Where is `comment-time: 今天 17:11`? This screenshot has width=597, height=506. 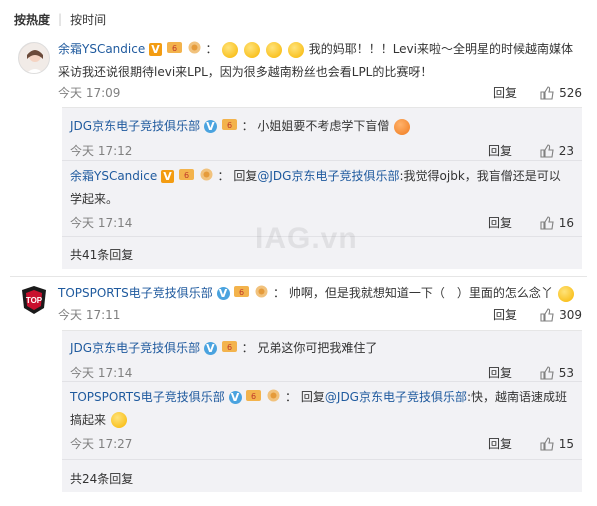 comment-time: 今天 17:11 is located at coordinates (89, 315).